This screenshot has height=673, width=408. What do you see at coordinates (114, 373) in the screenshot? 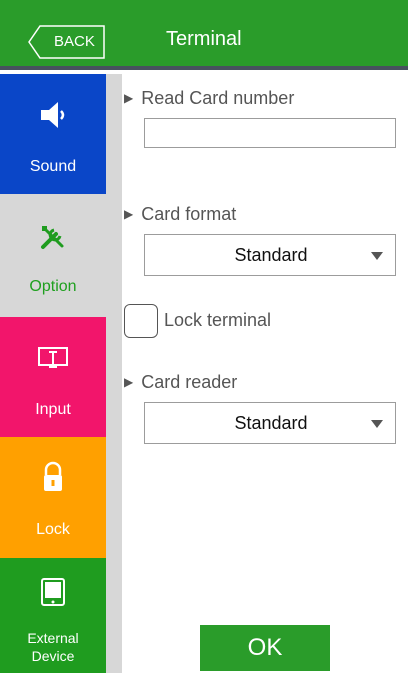
I see `sidebar-divider` at bounding box center [114, 373].